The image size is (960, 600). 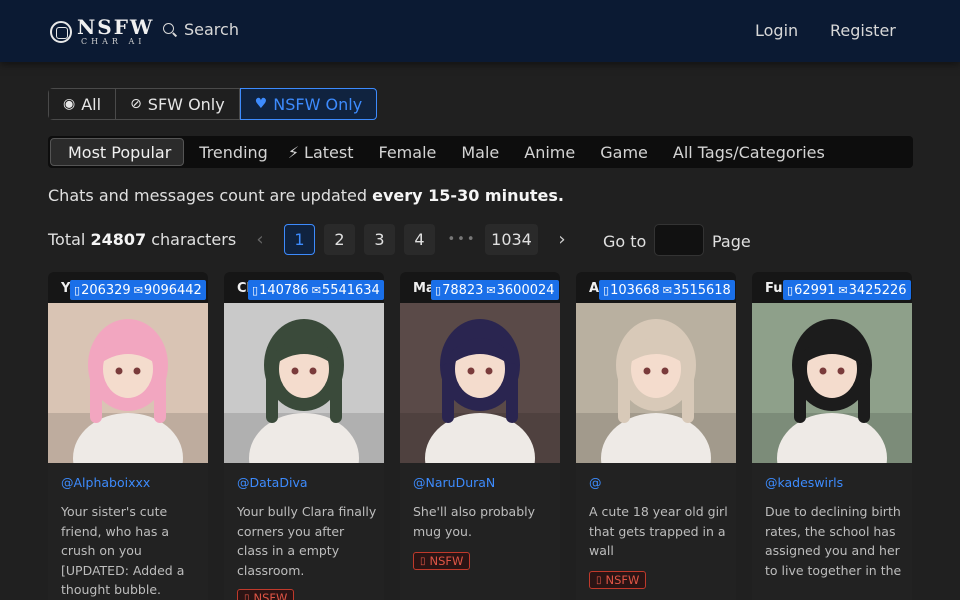 I want to click on stats-badge: ▯ 62991 ✉ 3425226, so click(x=847, y=290).